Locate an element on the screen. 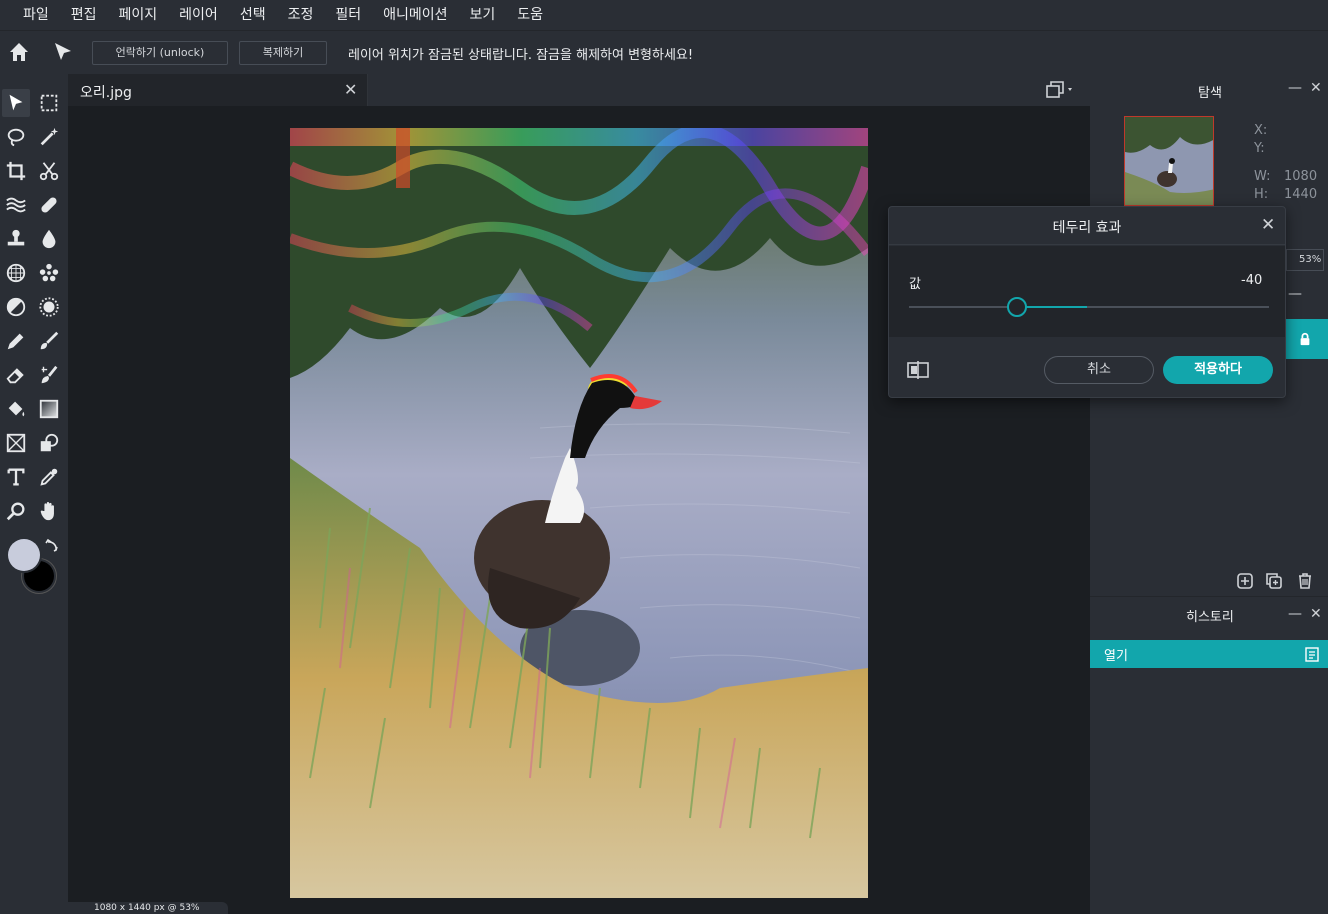 The image size is (1328, 914). shape-tool is located at coordinates (16, 443).